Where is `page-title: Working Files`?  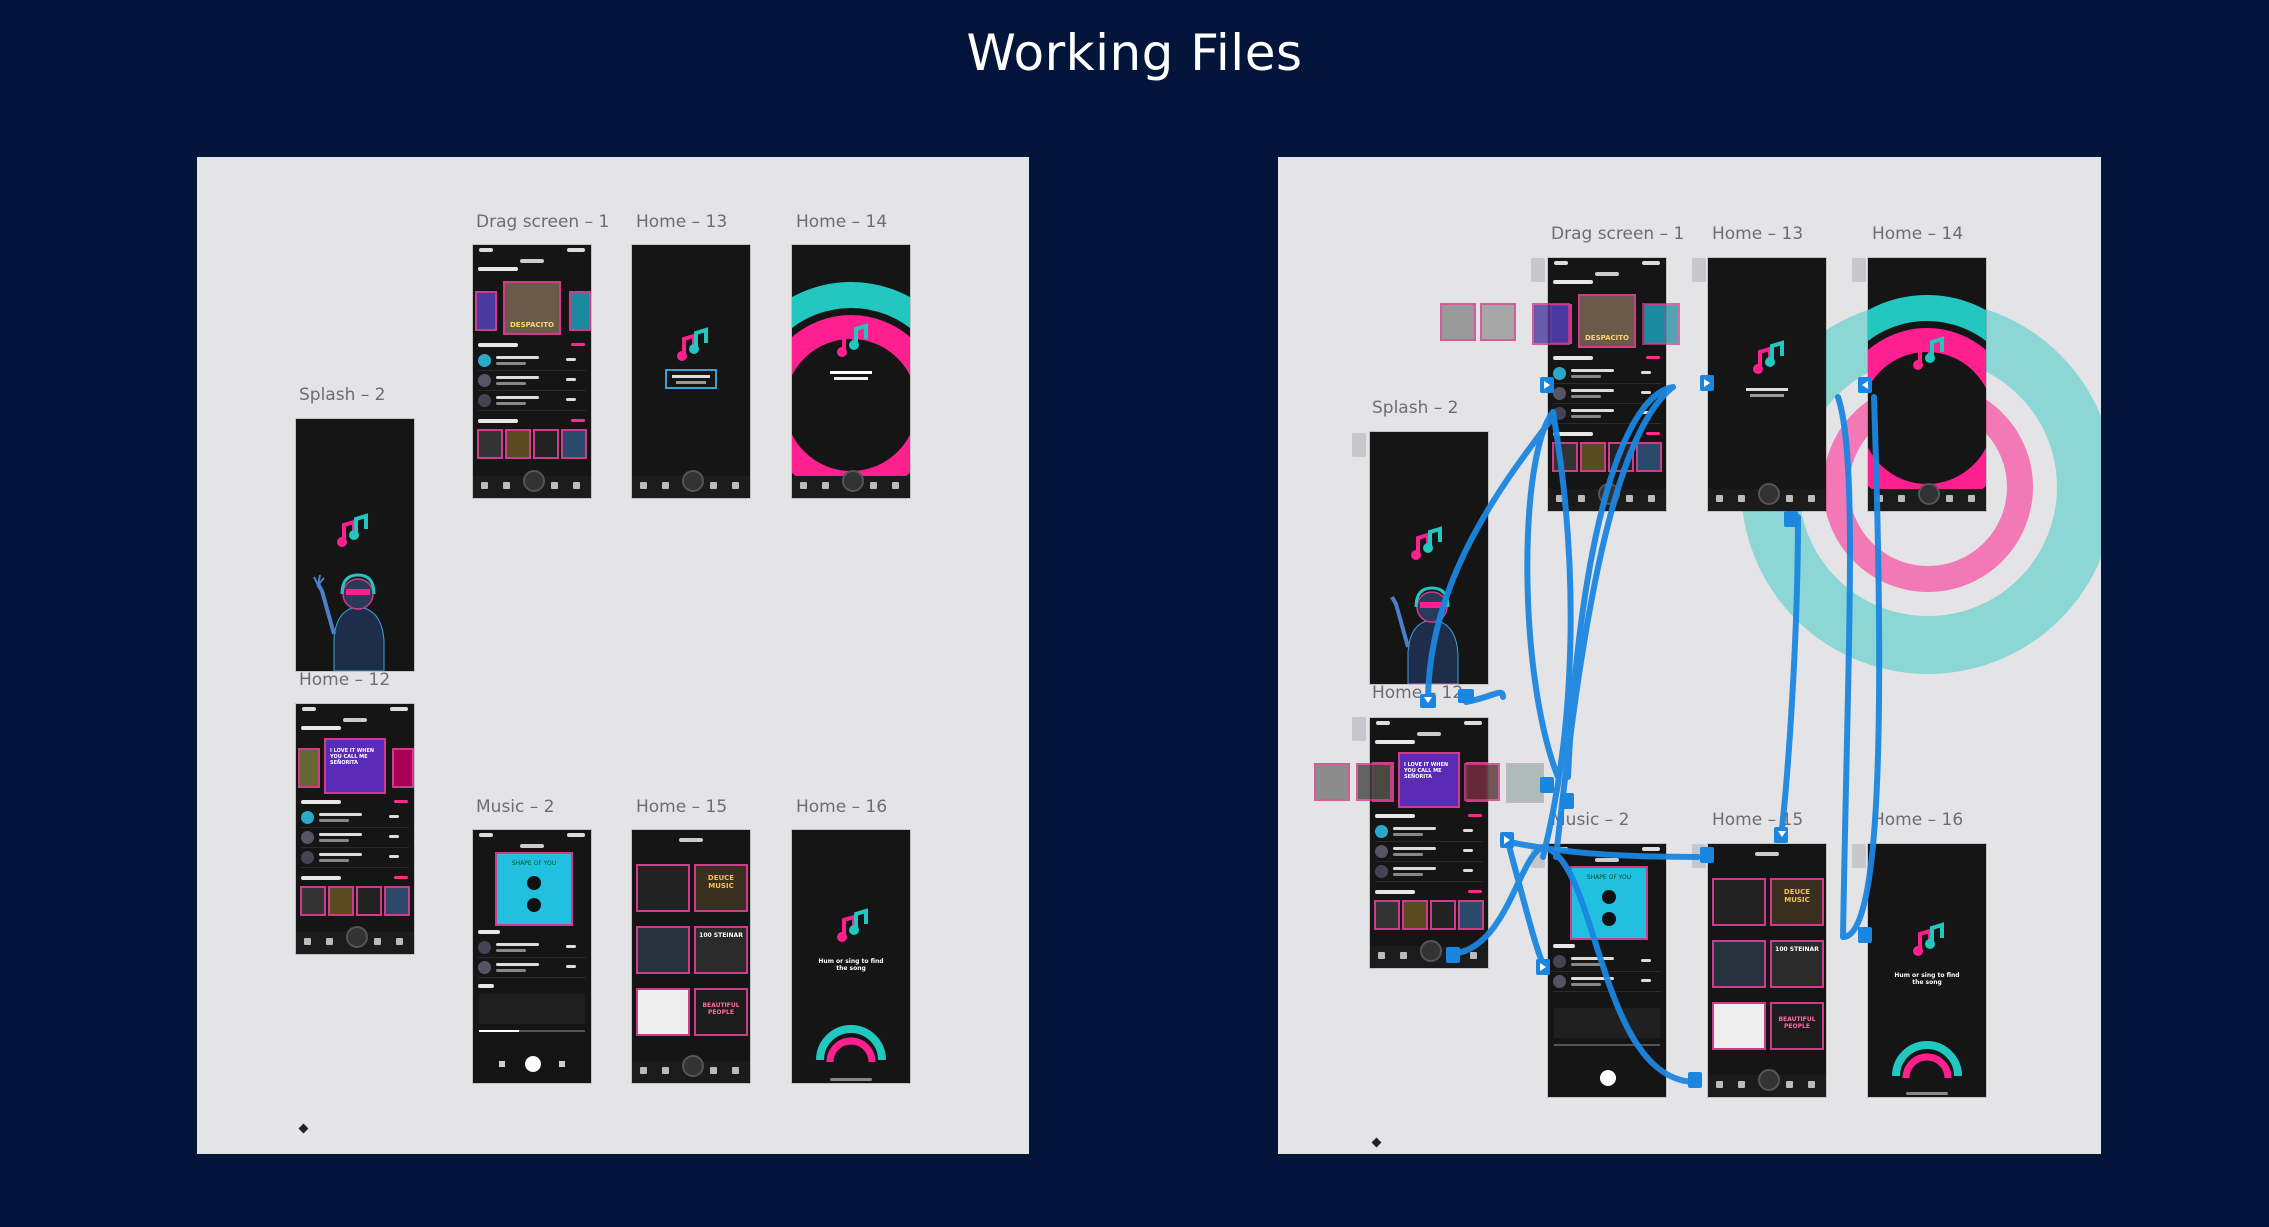
page-title: Working Files is located at coordinates (1134, 53).